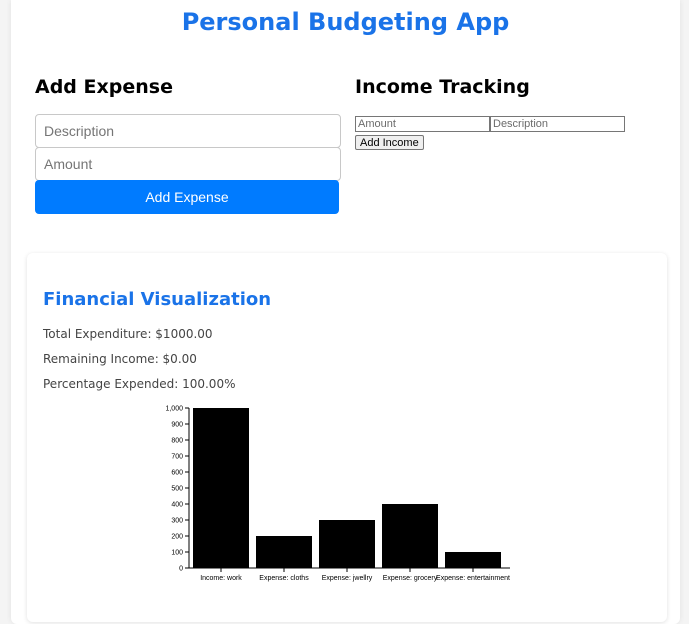 Image resolution: width=689 pixels, height=624 pixels. Describe the element at coordinates (177, 505) in the screenshot. I see `chart-y-tick-label: 400` at that location.